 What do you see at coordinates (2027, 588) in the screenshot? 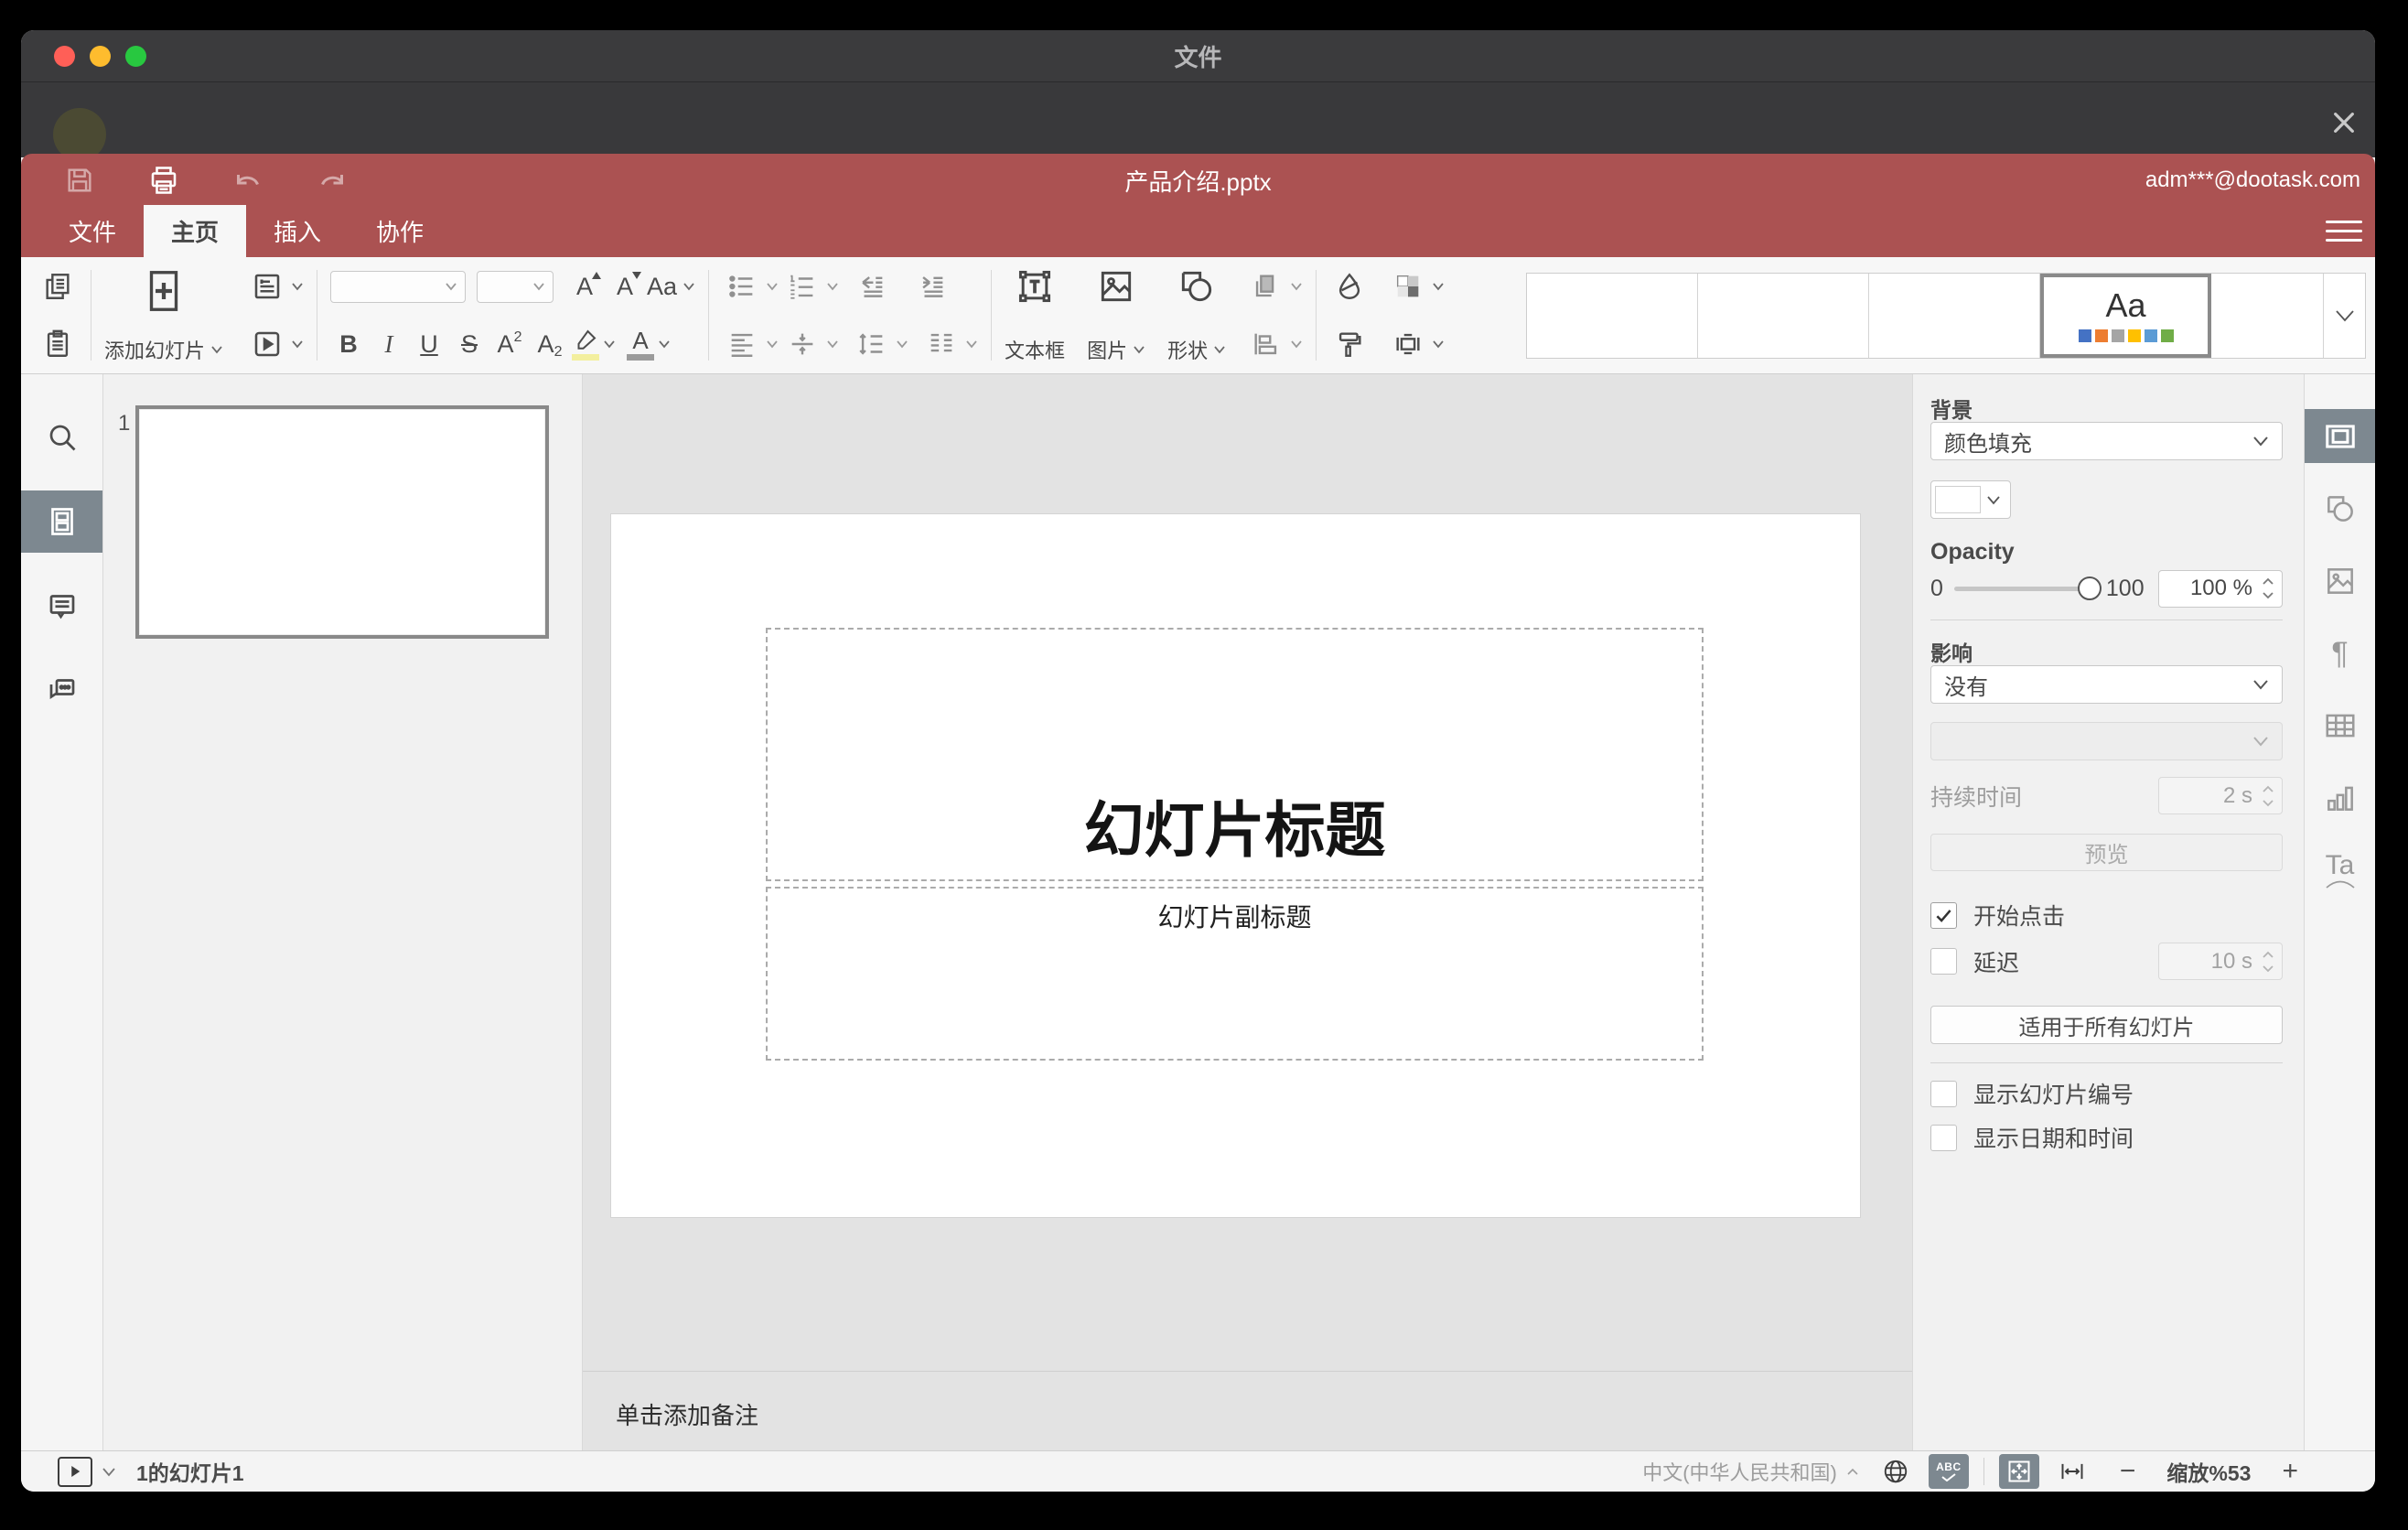
I see `opacity-slider` at bounding box center [2027, 588].